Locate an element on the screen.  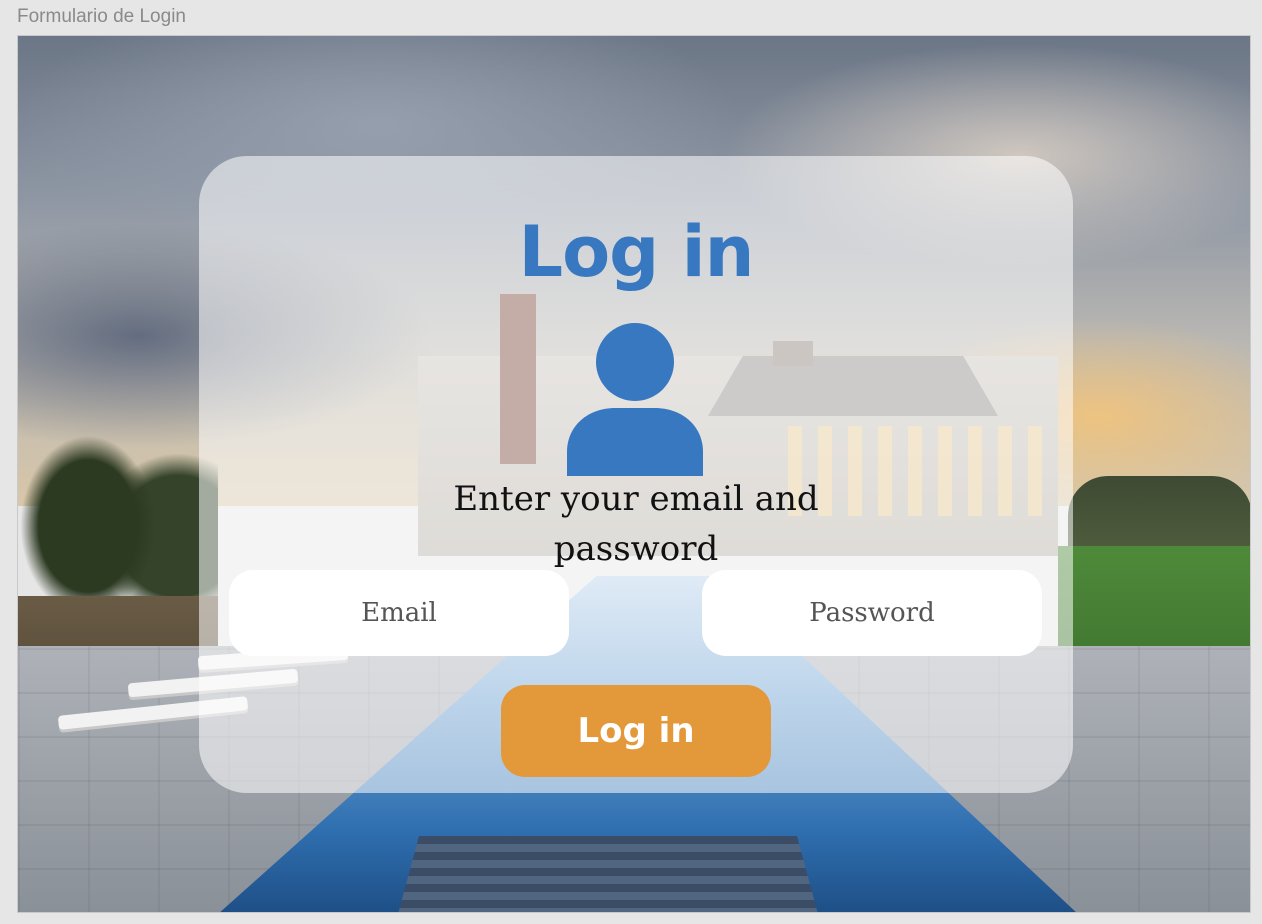
login-instructions: Enter your email and password is located at coordinates (636, 524).